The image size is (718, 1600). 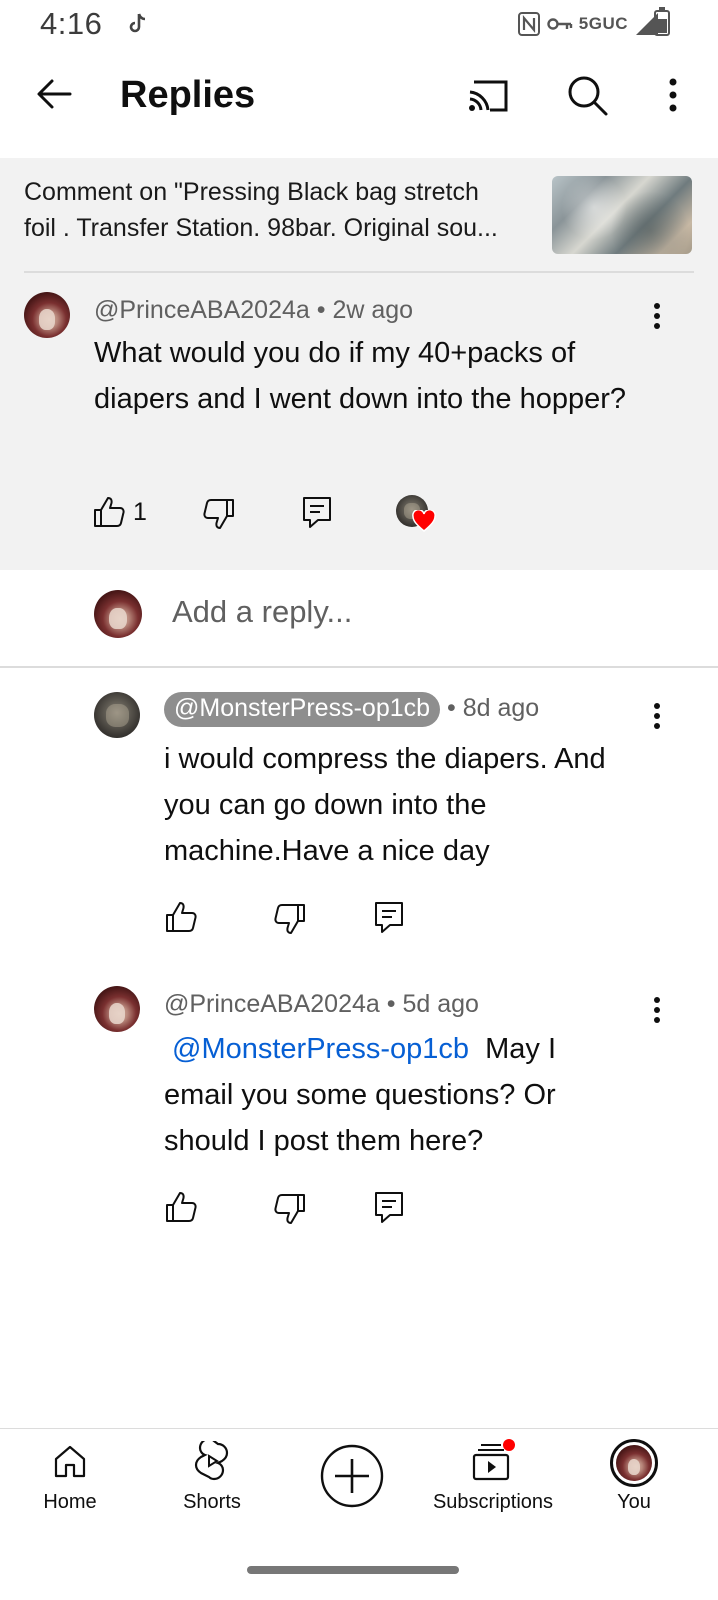 I want to click on create-plus-icon, so click(x=352, y=1476).